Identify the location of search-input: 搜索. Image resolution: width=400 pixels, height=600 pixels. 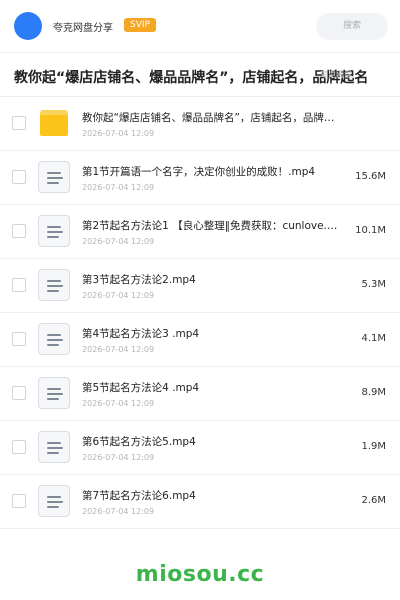
(352, 26).